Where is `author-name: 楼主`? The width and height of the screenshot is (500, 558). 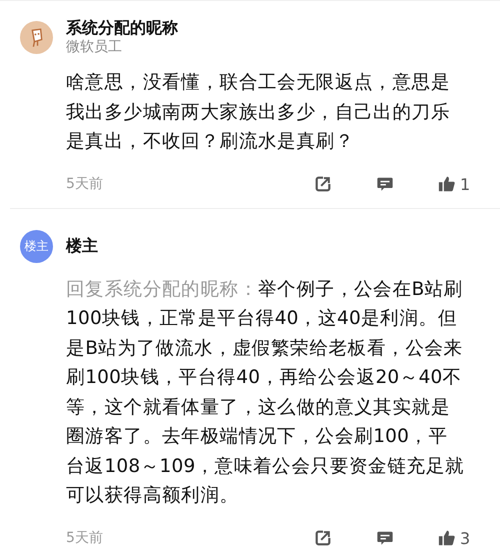
author-name: 楼主 is located at coordinates (82, 246).